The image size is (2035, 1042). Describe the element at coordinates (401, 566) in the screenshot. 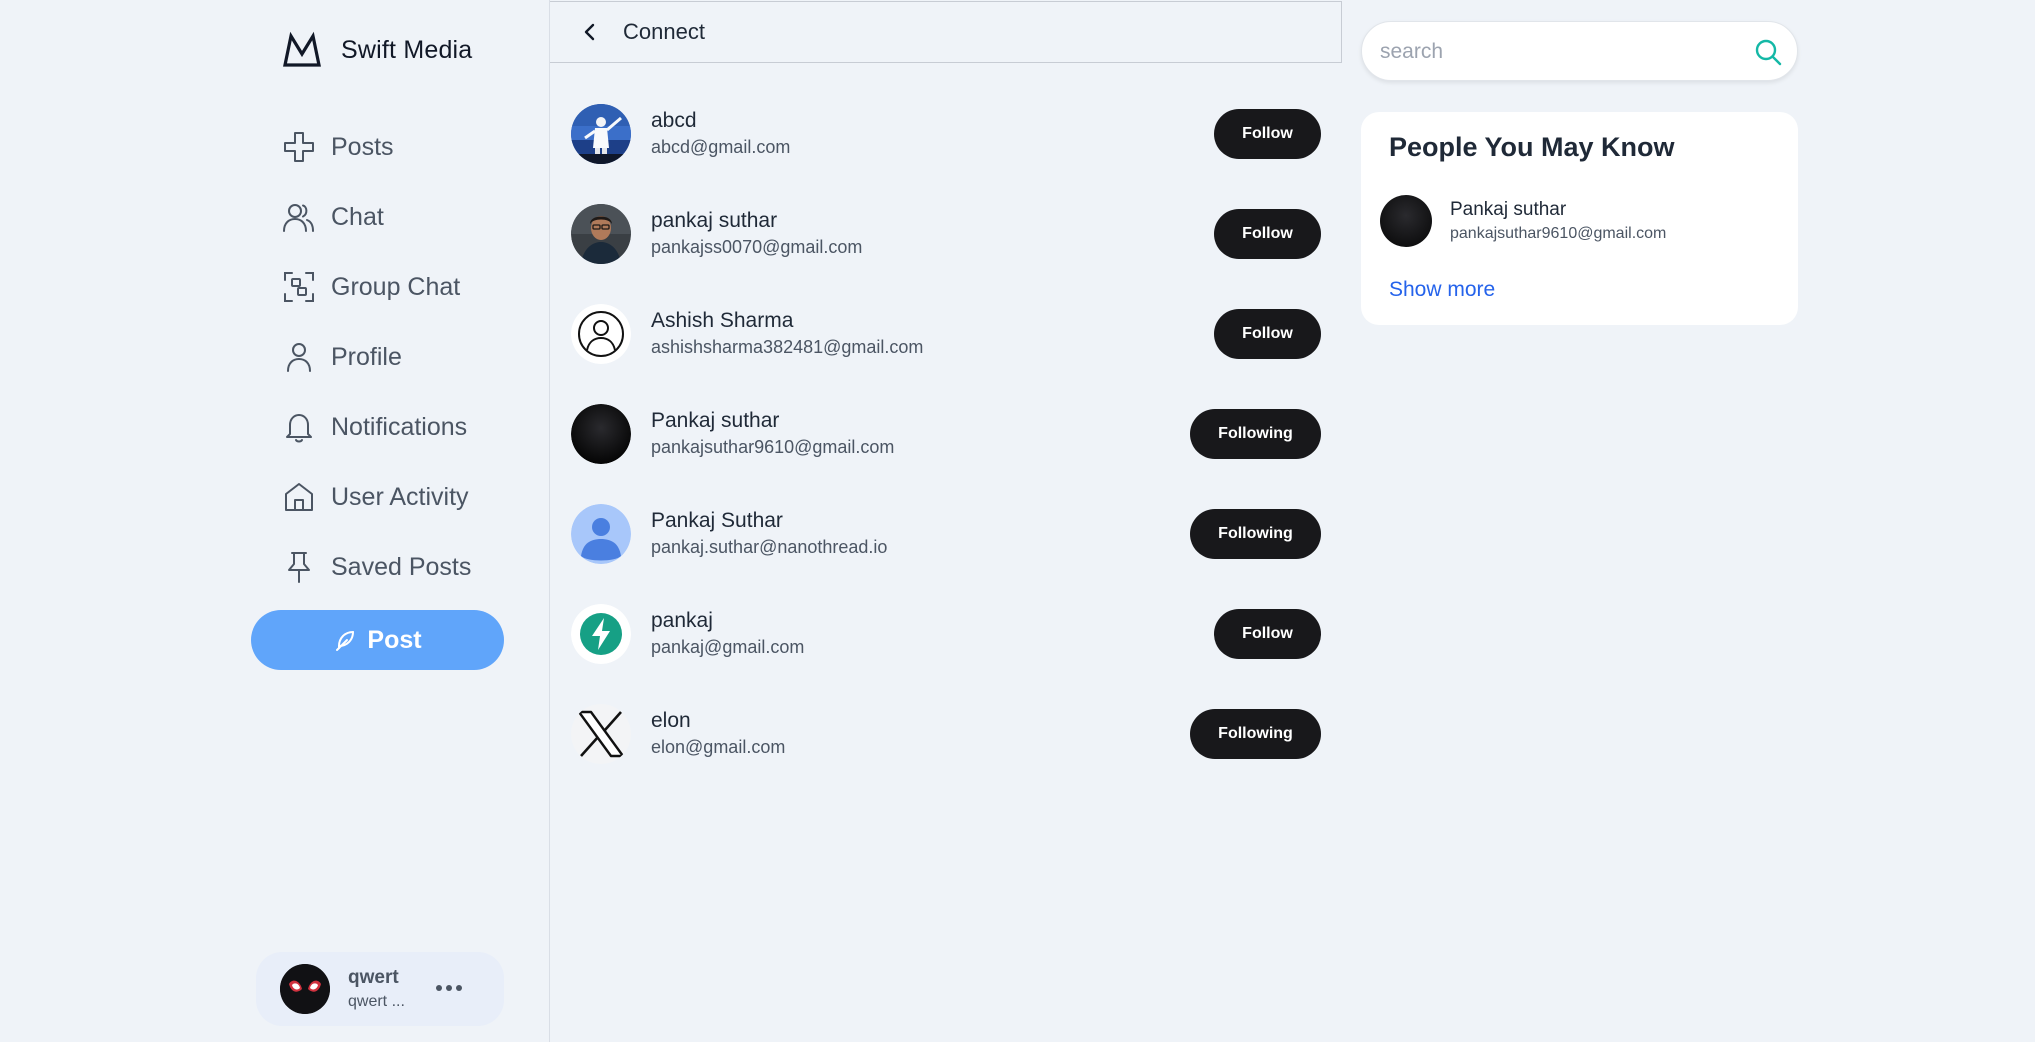

I see `sidebar-item-label: Saved Posts` at that location.